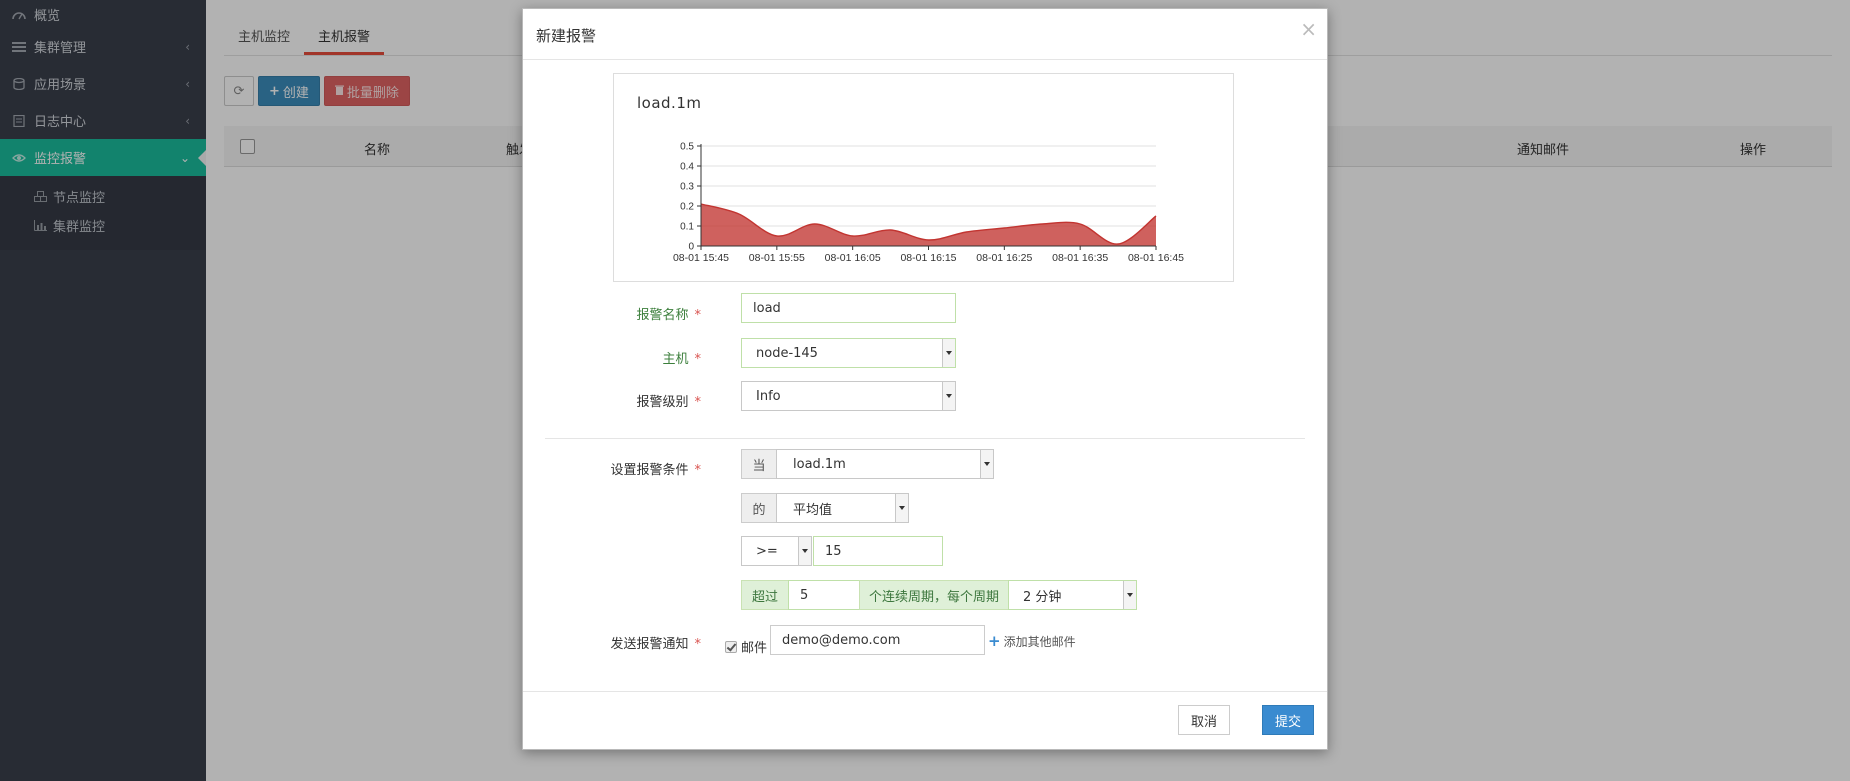  I want to click on host-label: 主机 *, so click(612, 357).